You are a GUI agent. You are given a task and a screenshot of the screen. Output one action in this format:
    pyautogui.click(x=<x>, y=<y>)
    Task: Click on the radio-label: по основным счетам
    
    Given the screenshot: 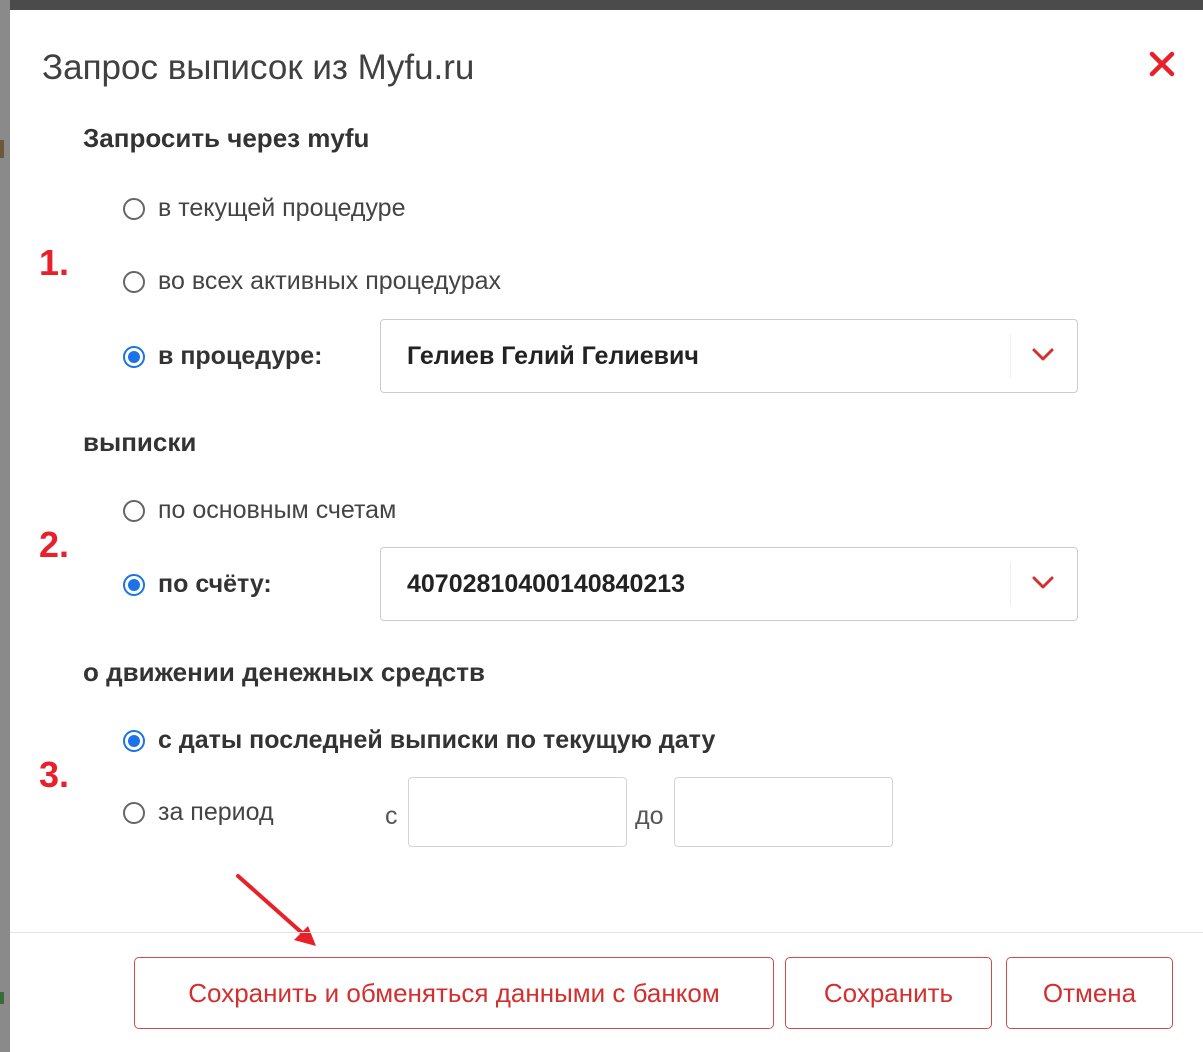 What is the action you would take?
    pyautogui.click(x=277, y=510)
    